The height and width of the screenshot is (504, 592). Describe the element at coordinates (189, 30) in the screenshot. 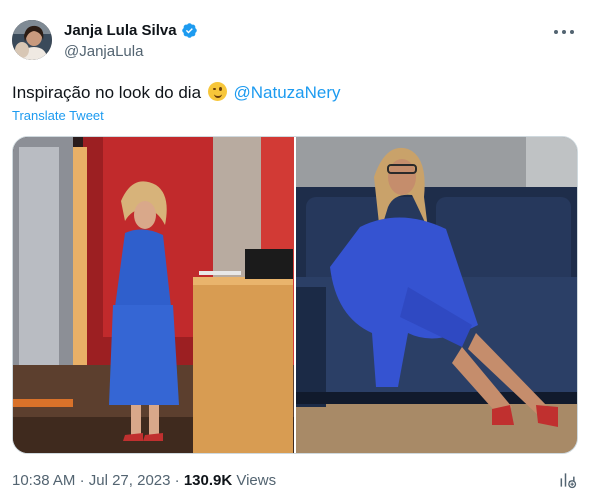

I see `verified-badge-icon` at that location.